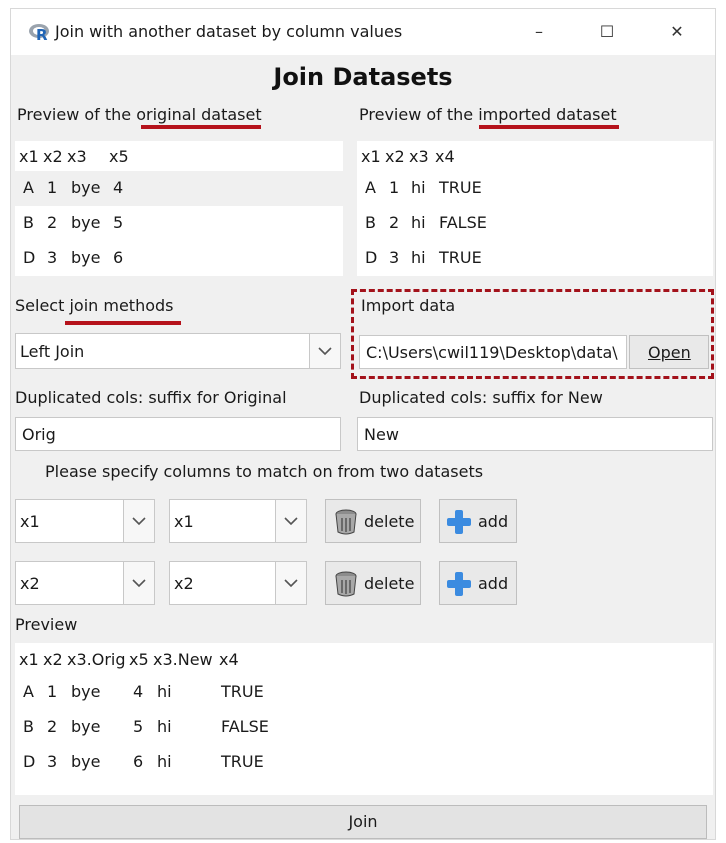 The image size is (726, 843). I want to click on label-prefix: Select, so click(42, 305).